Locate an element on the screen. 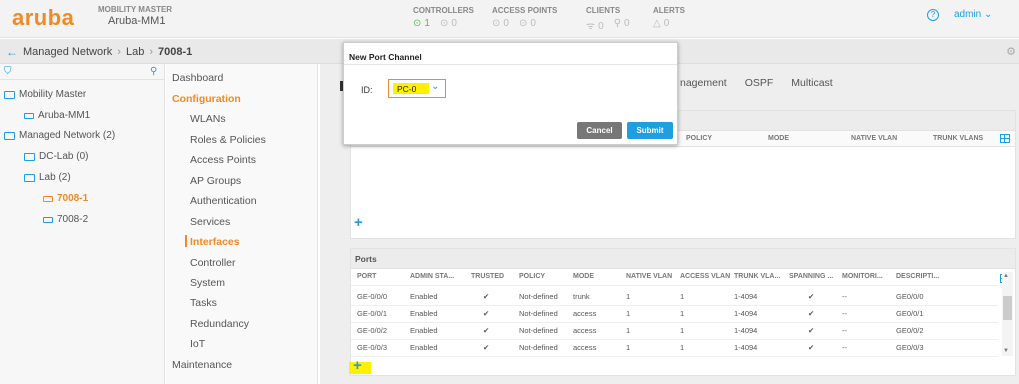 The height and width of the screenshot is (384, 1019). menu-authentication: Authentication is located at coordinates (223, 201).